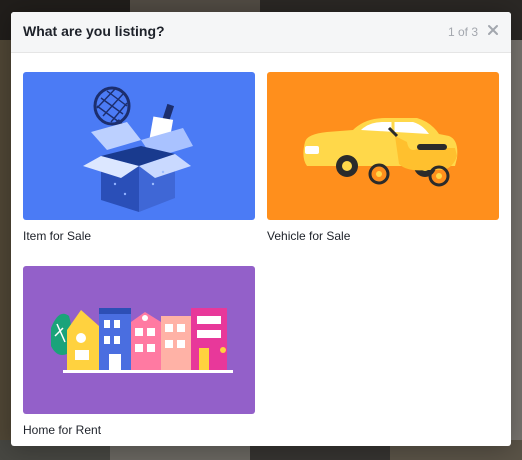 This screenshot has height=460, width=522. I want to click on option-label: Home for Rent, so click(62, 430).